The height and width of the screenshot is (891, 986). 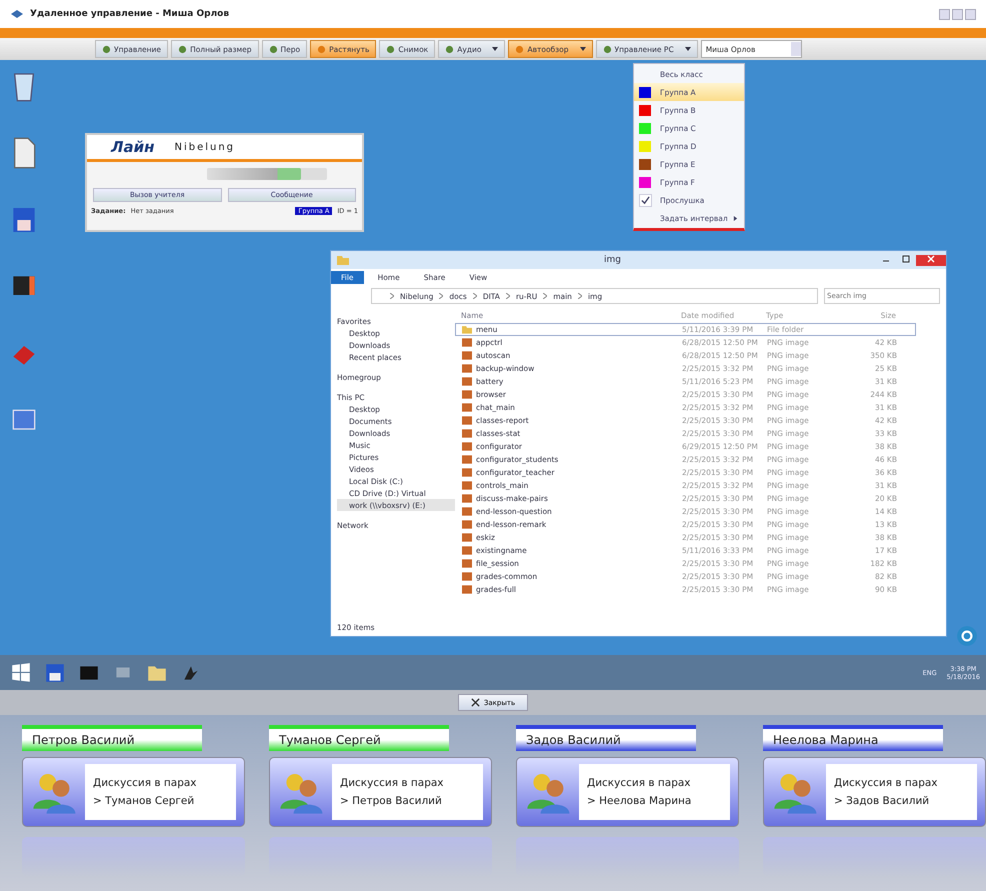 I want to click on explorer-title: img, so click(x=612, y=260).